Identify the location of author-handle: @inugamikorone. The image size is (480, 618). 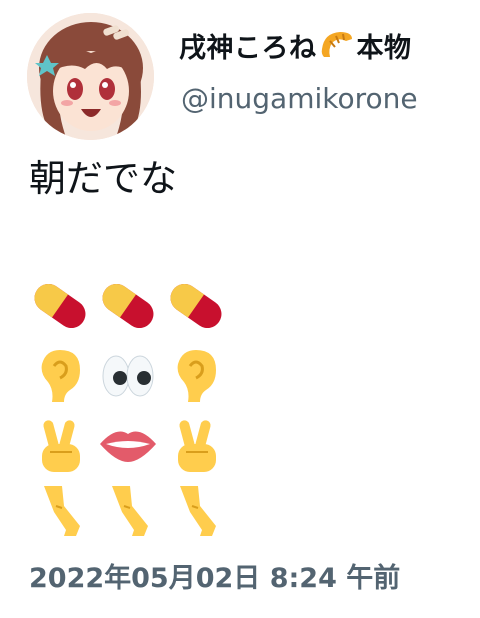
(299, 98).